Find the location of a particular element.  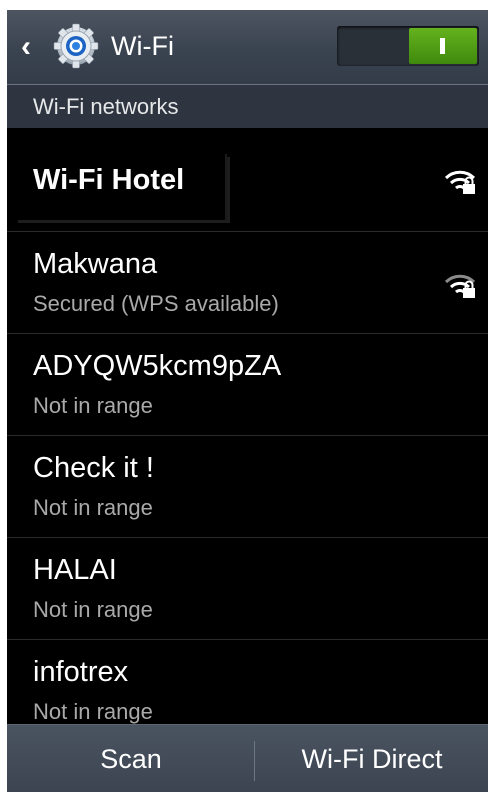

button-divider is located at coordinates (254, 761).